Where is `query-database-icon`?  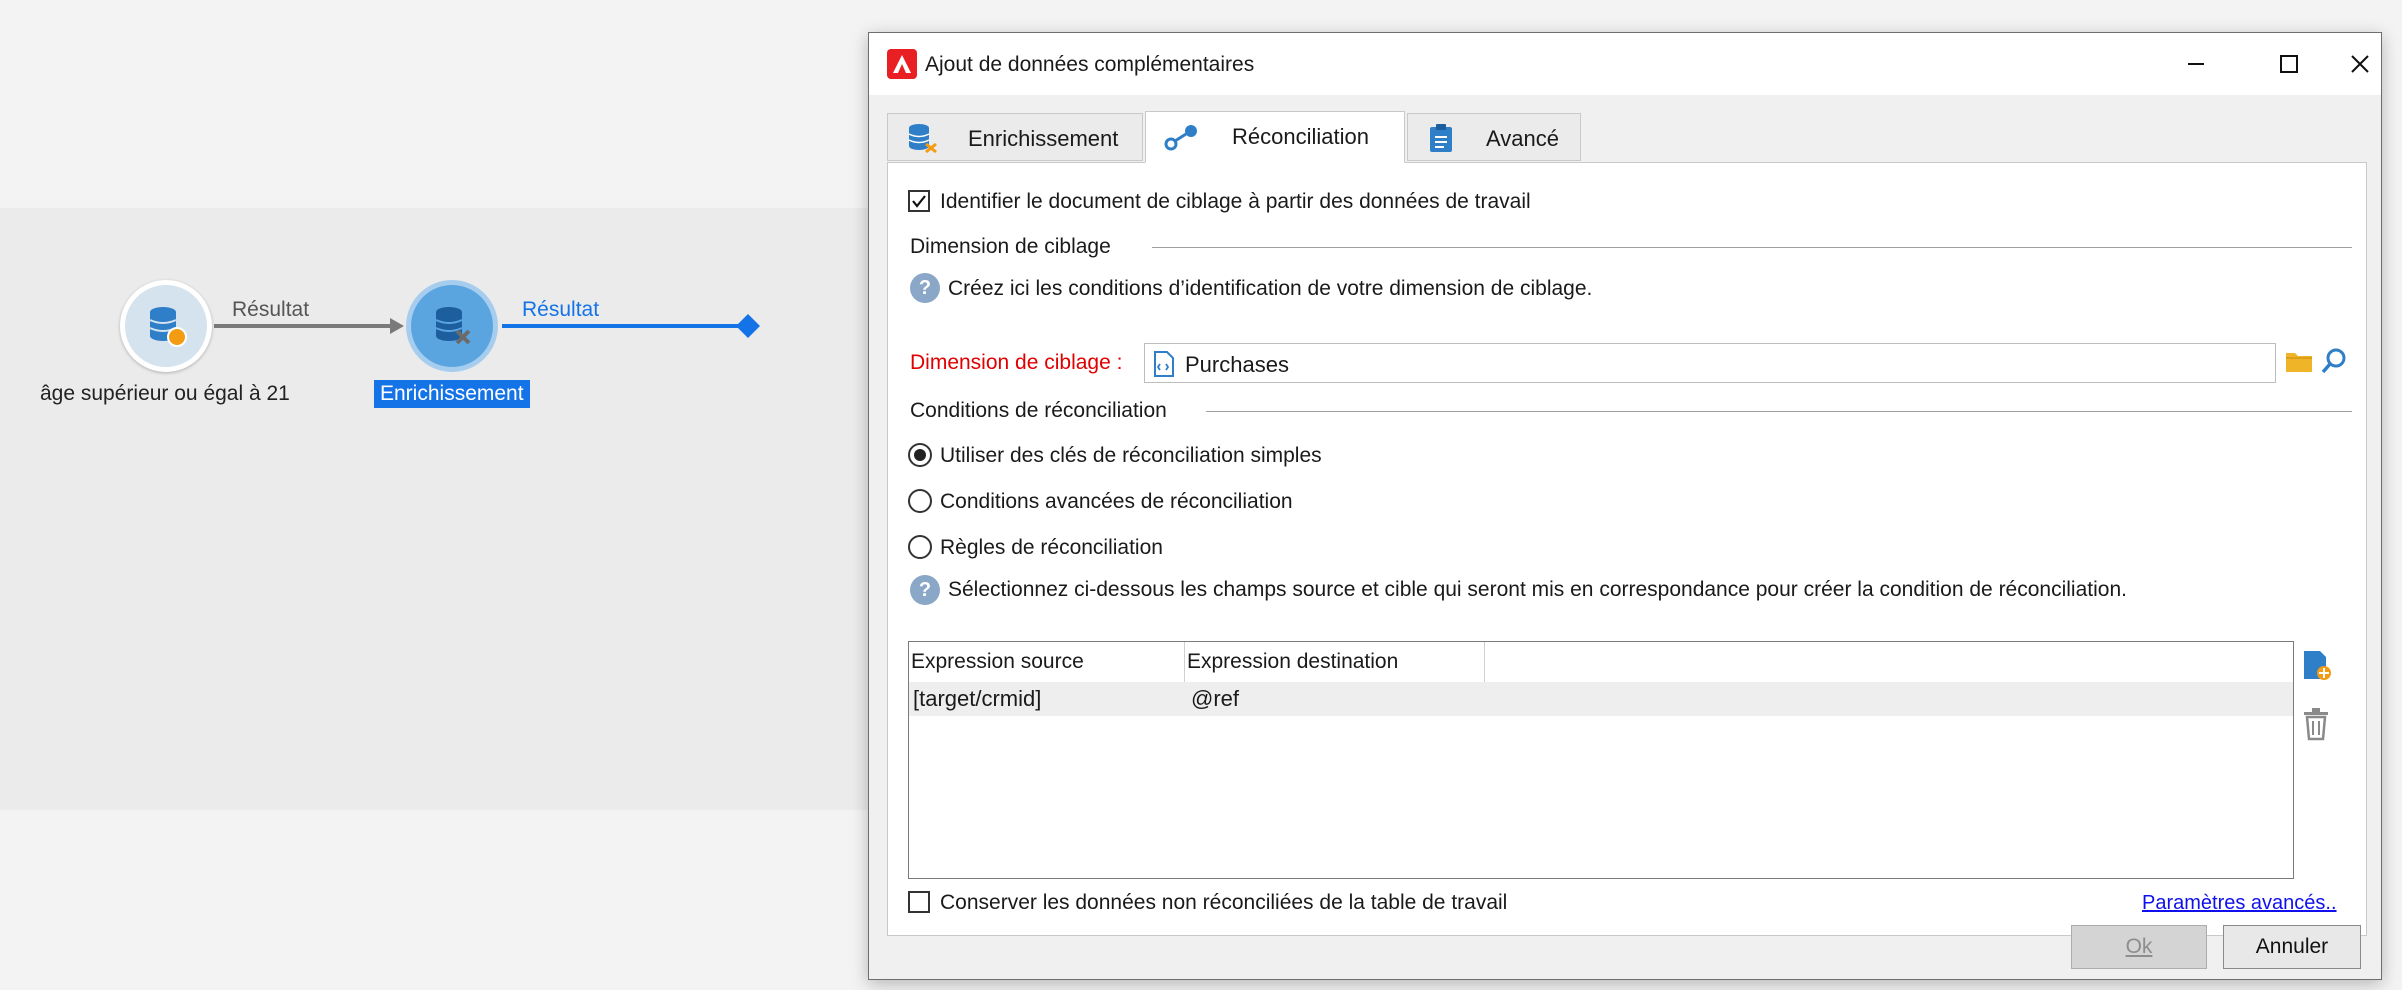 query-database-icon is located at coordinates (168, 327).